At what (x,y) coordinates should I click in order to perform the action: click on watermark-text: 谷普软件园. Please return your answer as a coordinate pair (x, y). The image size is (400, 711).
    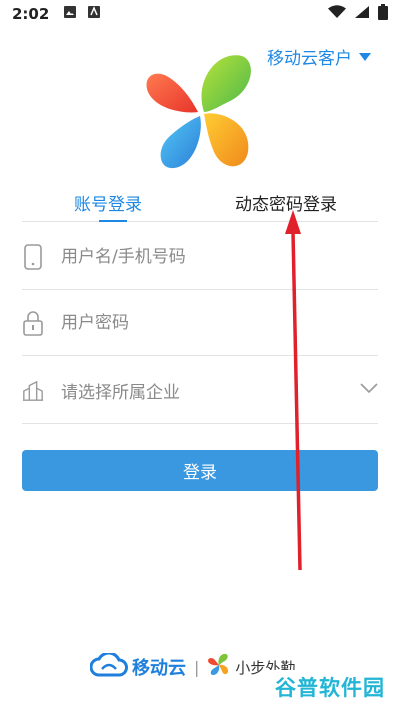
    Looking at the image, I should click on (330, 688).